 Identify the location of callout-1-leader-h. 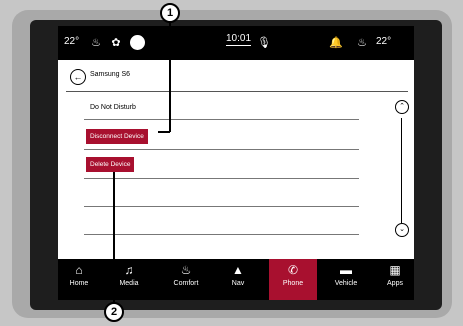
(164, 132).